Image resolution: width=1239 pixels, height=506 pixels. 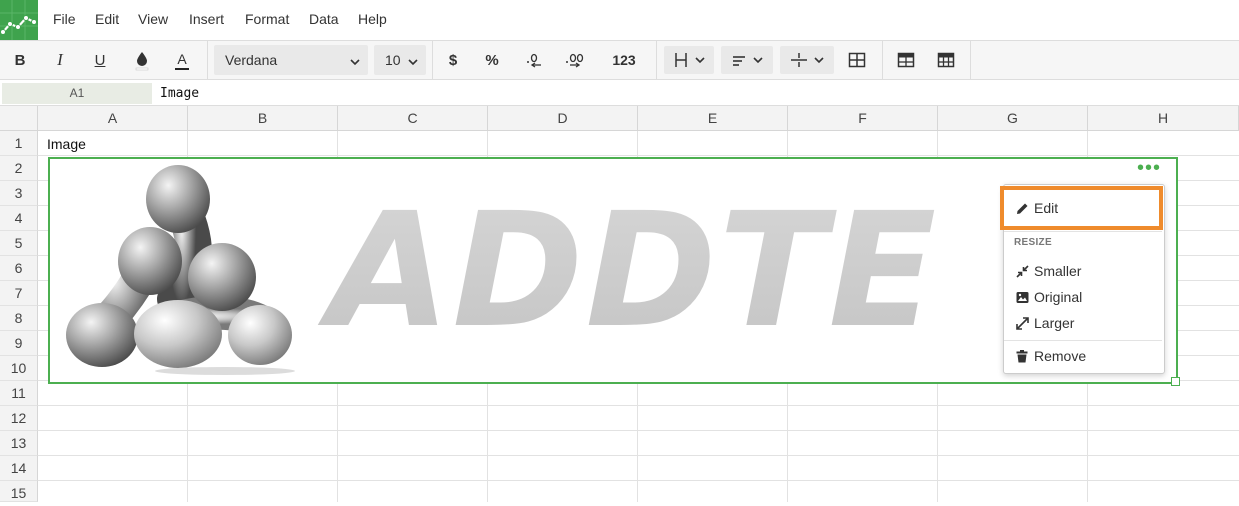 What do you see at coordinates (100, 60) in the screenshot?
I see `underline-button: U` at bounding box center [100, 60].